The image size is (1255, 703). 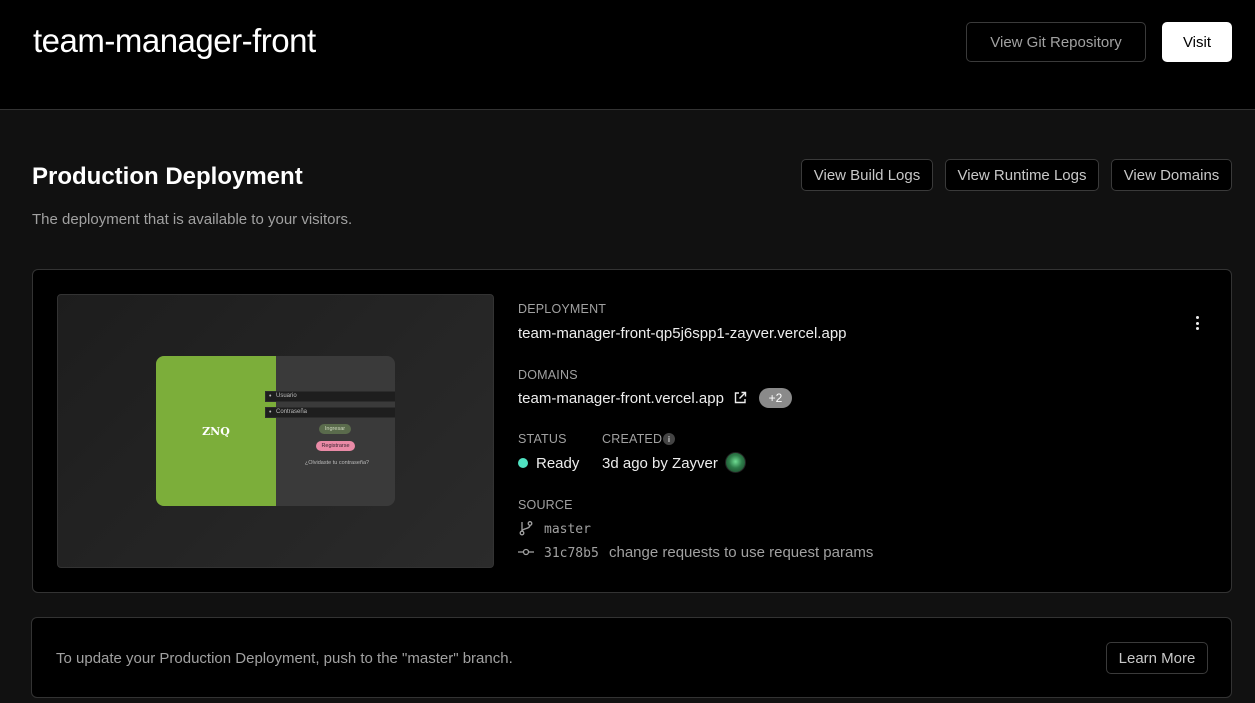 I want to click on source-label: SOURCE, so click(x=545, y=505).